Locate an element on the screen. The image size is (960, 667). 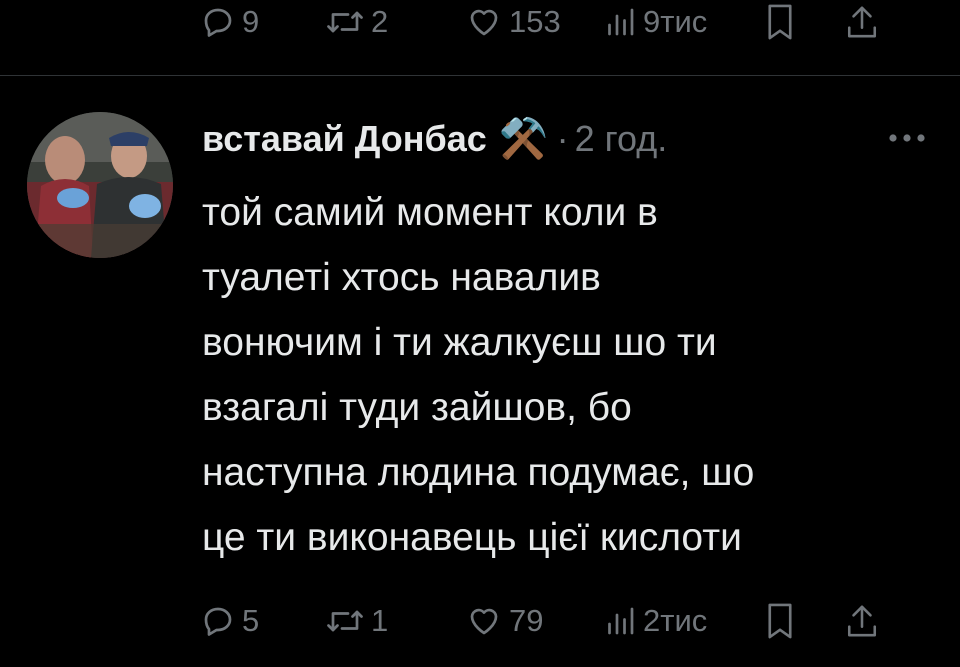
avatar-photo is located at coordinates (100, 185).